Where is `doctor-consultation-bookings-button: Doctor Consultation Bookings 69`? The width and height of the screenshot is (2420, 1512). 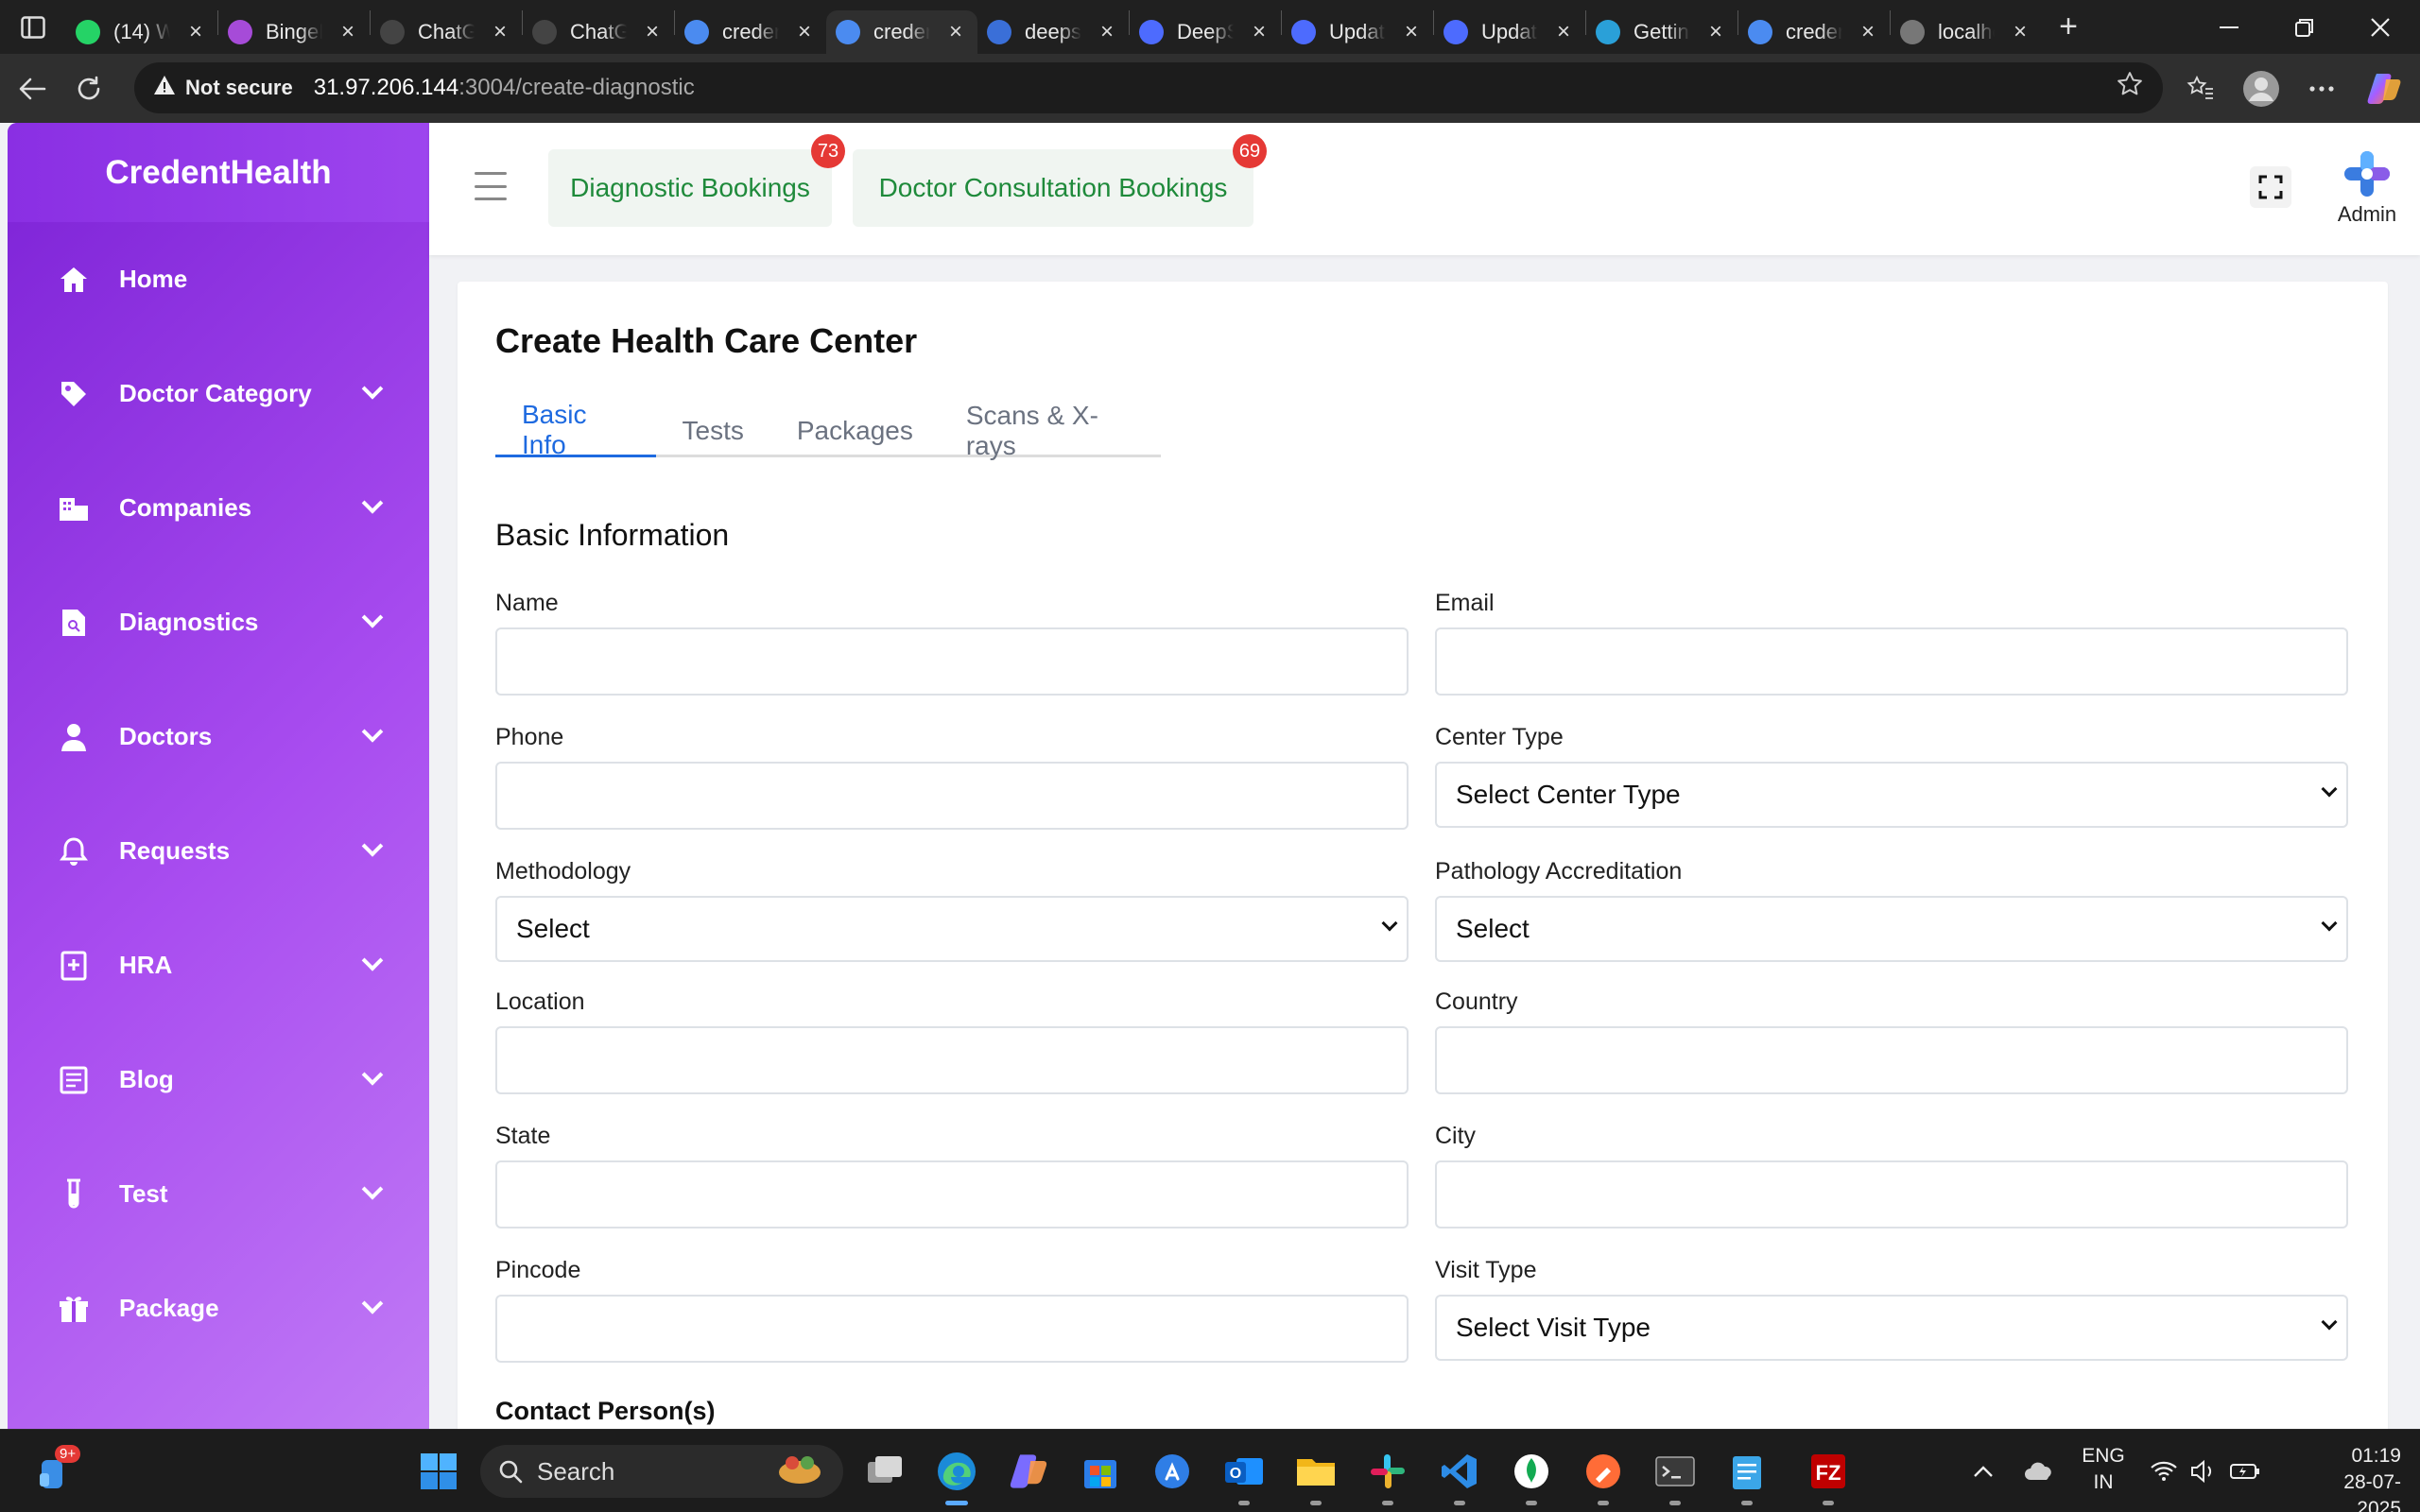 doctor-consultation-bookings-button: Doctor Consultation Bookings 69 is located at coordinates (1060, 180).